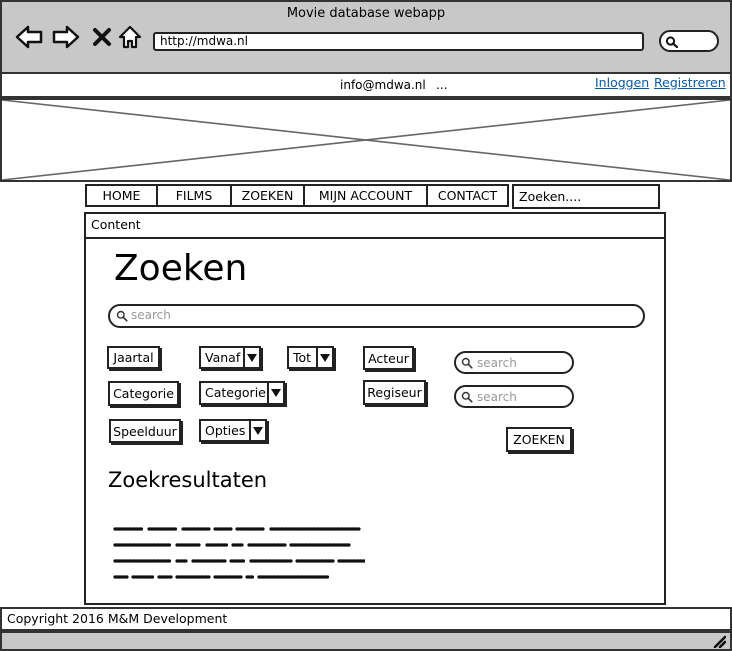  I want to click on regisseur-search-input: search, so click(514, 396).